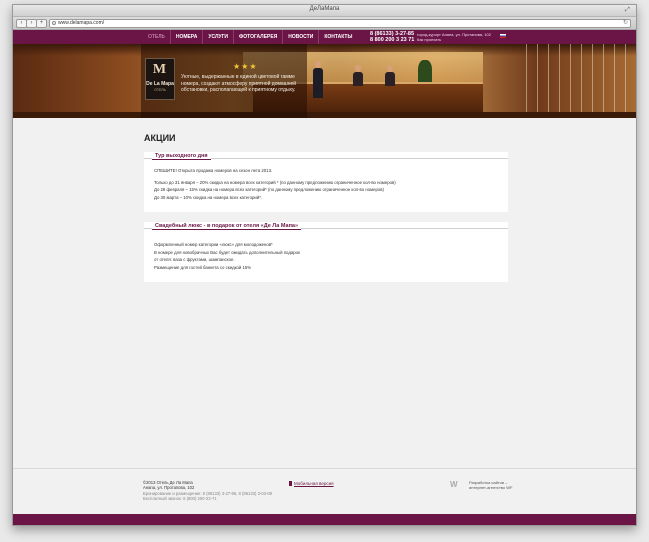 The image size is (649, 542). What do you see at coordinates (340, 23) in the screenshot?
I see `address-bar: www.delamapa.com/ ↻` at bounding box center [340, 23].